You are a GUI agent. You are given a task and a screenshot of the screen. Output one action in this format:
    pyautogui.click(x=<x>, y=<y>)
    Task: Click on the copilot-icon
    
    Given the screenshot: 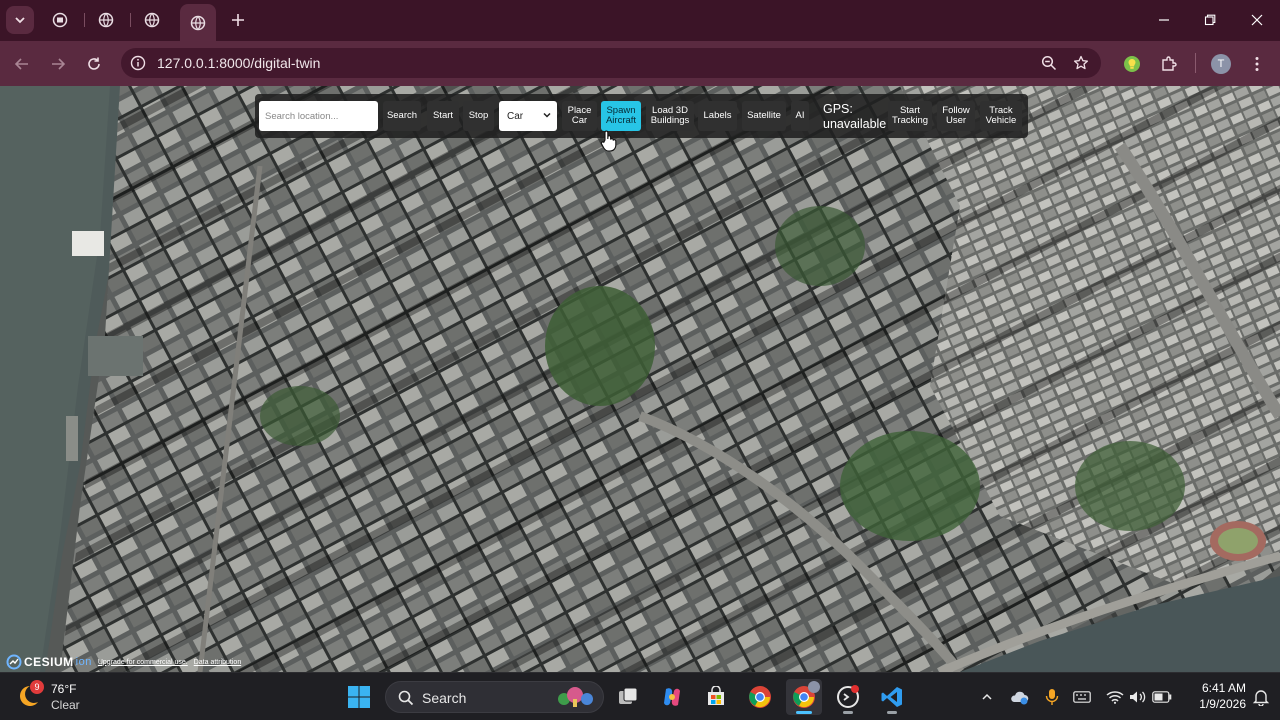 What is the action you would take?
    pyautogui.click(x=672, y=697)
    